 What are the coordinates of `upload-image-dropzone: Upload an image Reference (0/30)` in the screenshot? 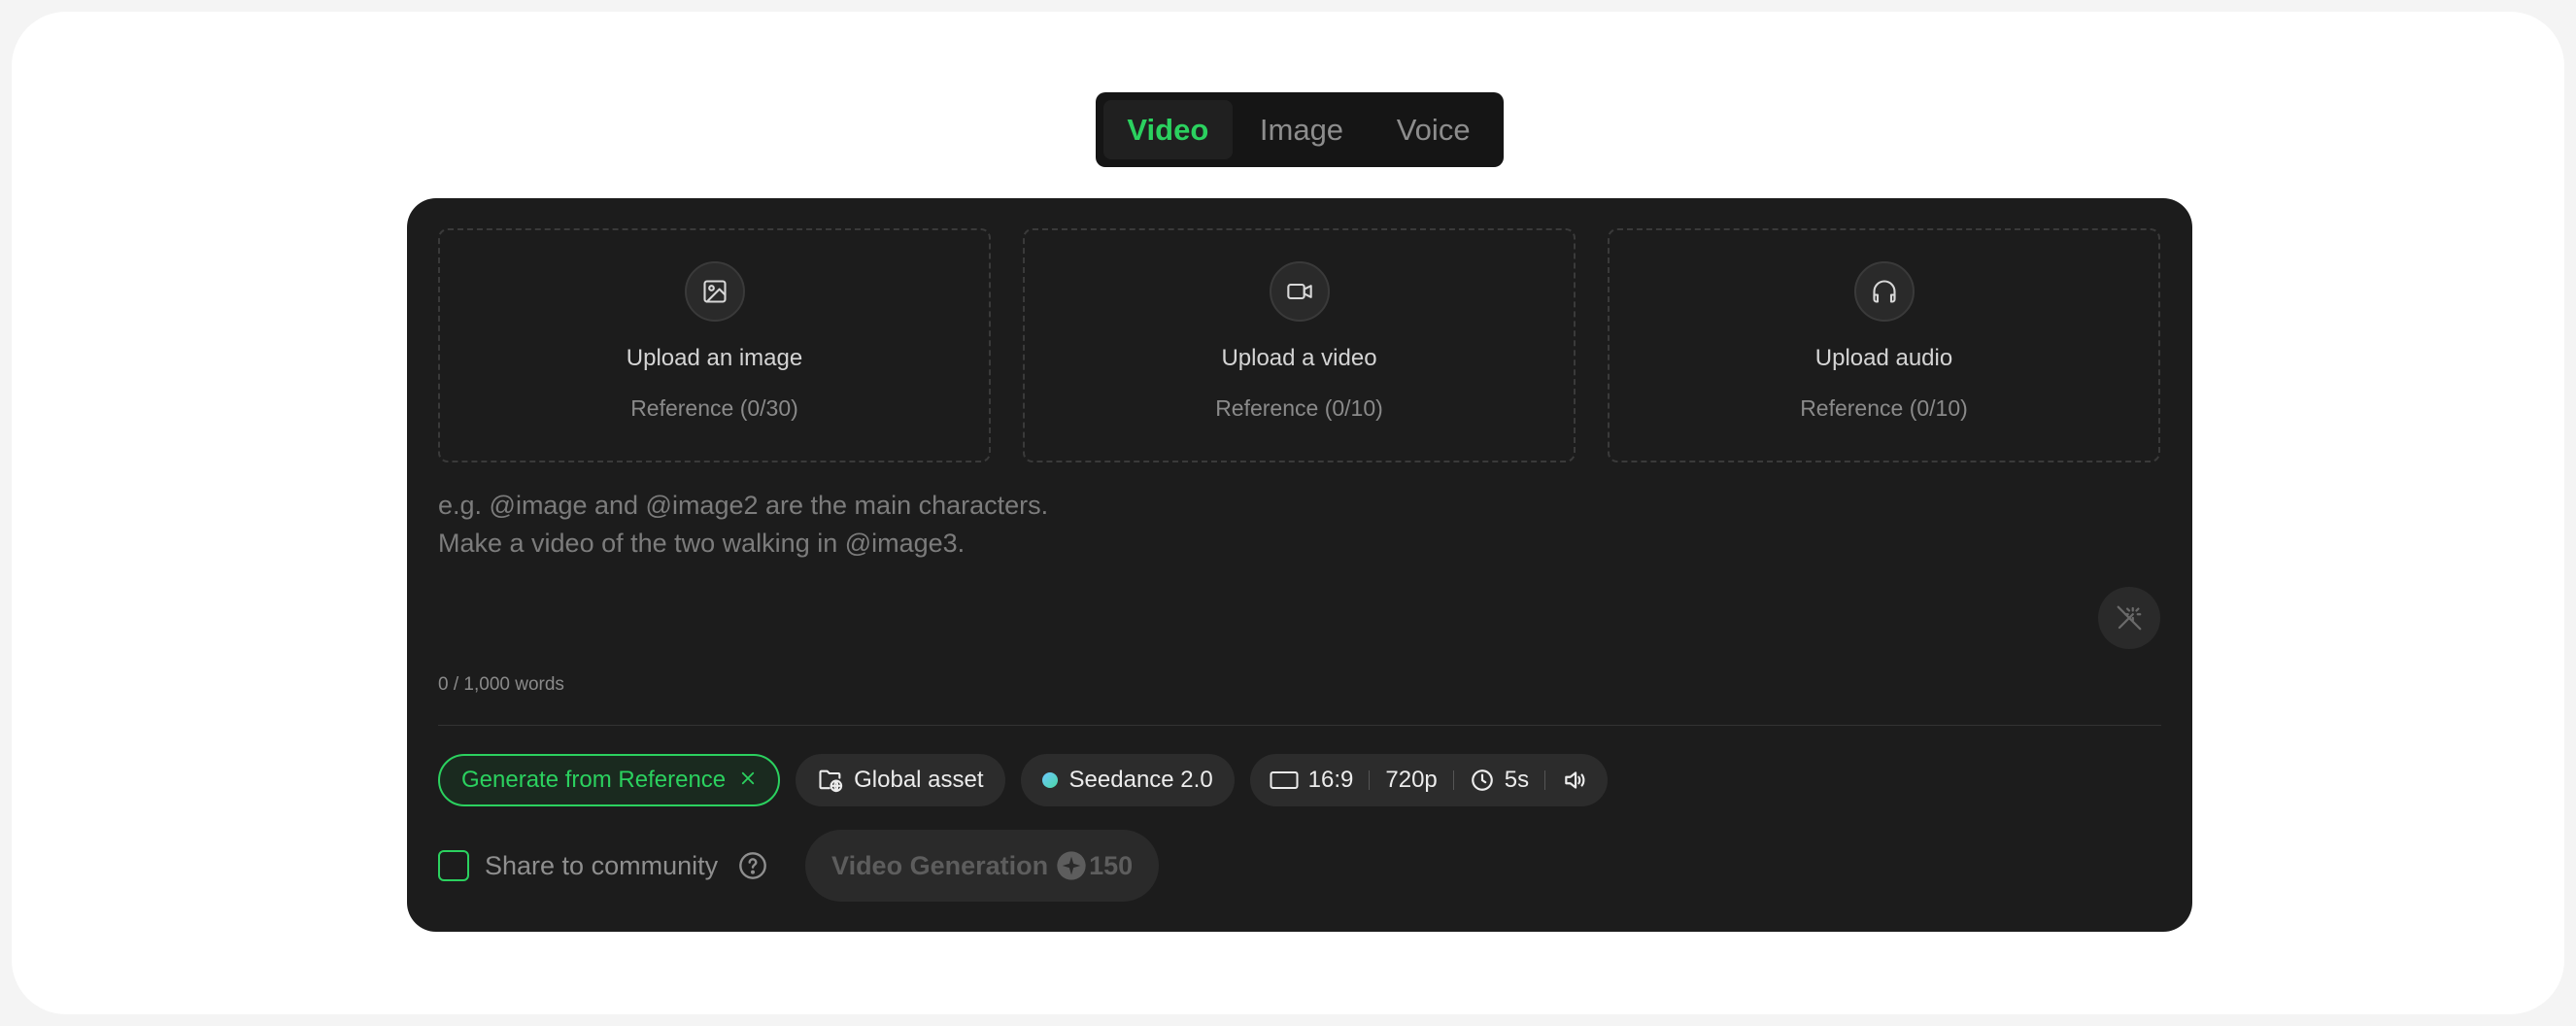 It's located at (714, 345).